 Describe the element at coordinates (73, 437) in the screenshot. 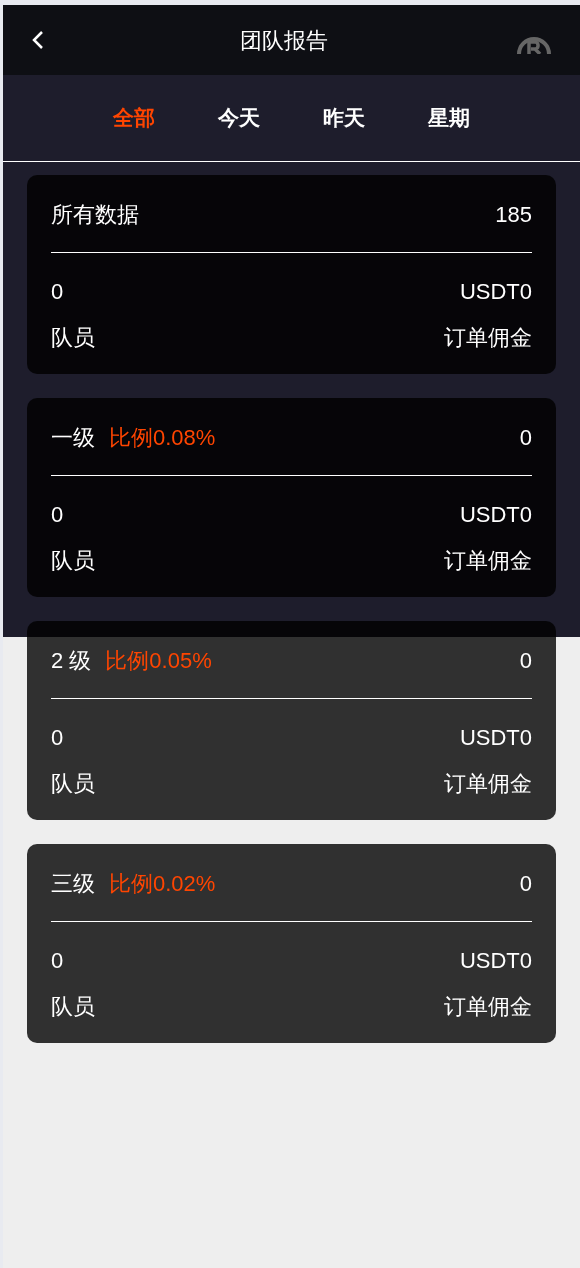

I see `card-title: 一级` at that location.